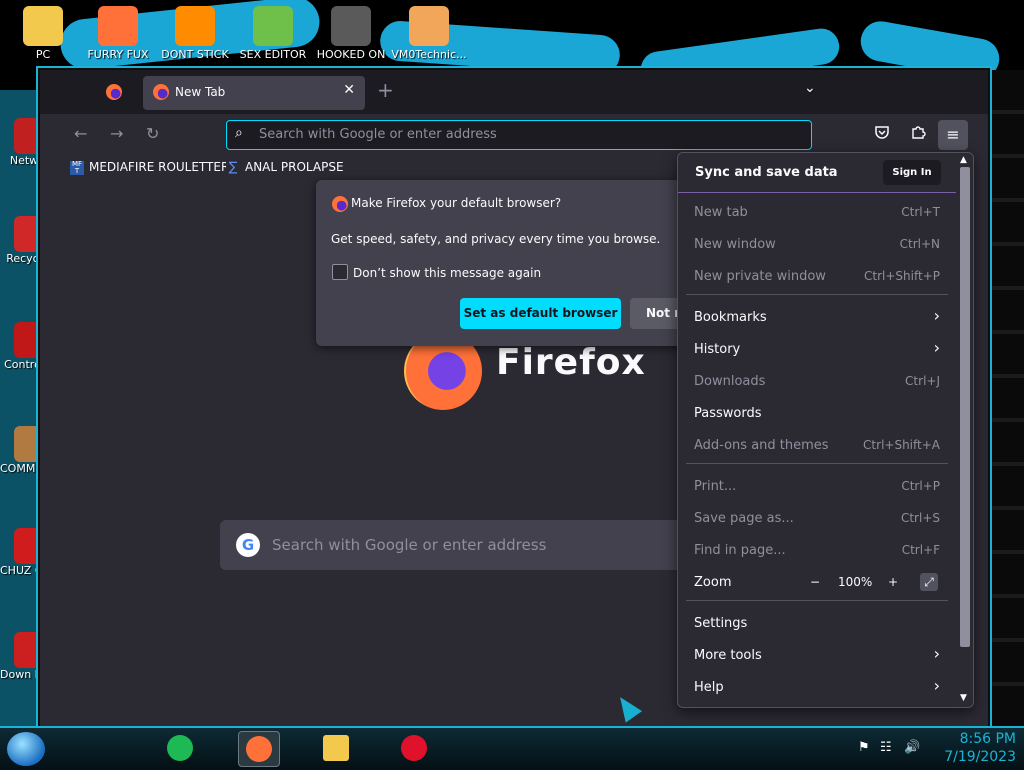  I want to click on start-button, so click(26, 749).